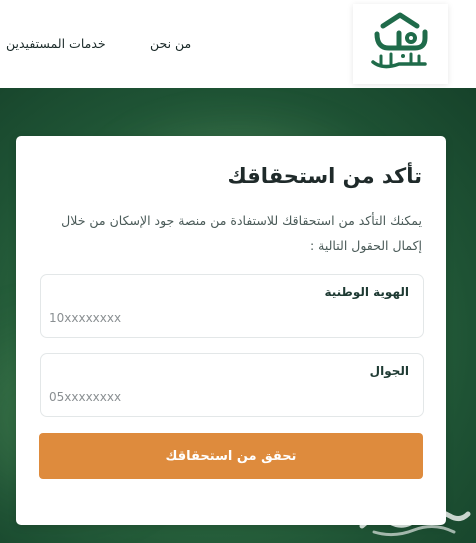 Image resolution: width=476 pixels, height=543 pixels. Describe the element at coordinates (232, 385) in the screenshot. I see `mobile-field: الجوال` at that location.